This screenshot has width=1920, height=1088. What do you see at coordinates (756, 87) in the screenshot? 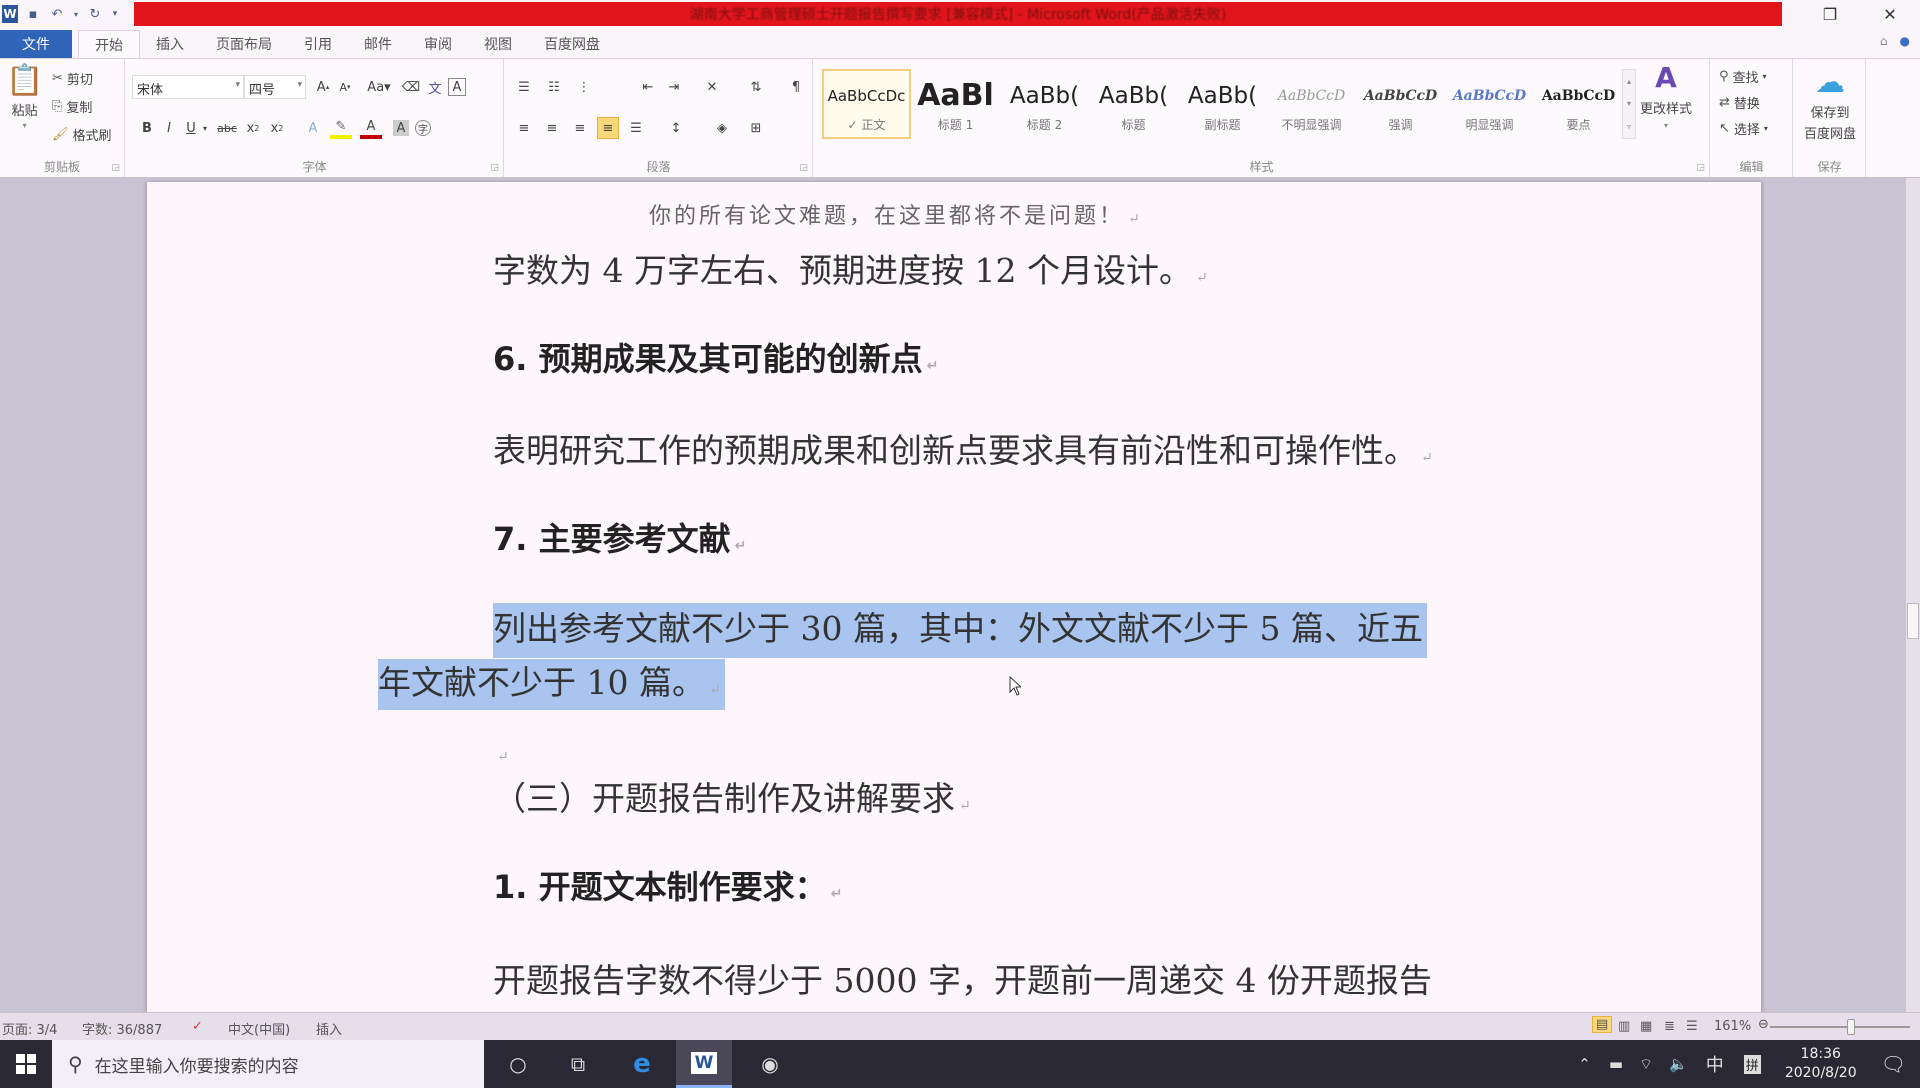
I see `sort-button: ⇅` at bounding box center [756, 87].